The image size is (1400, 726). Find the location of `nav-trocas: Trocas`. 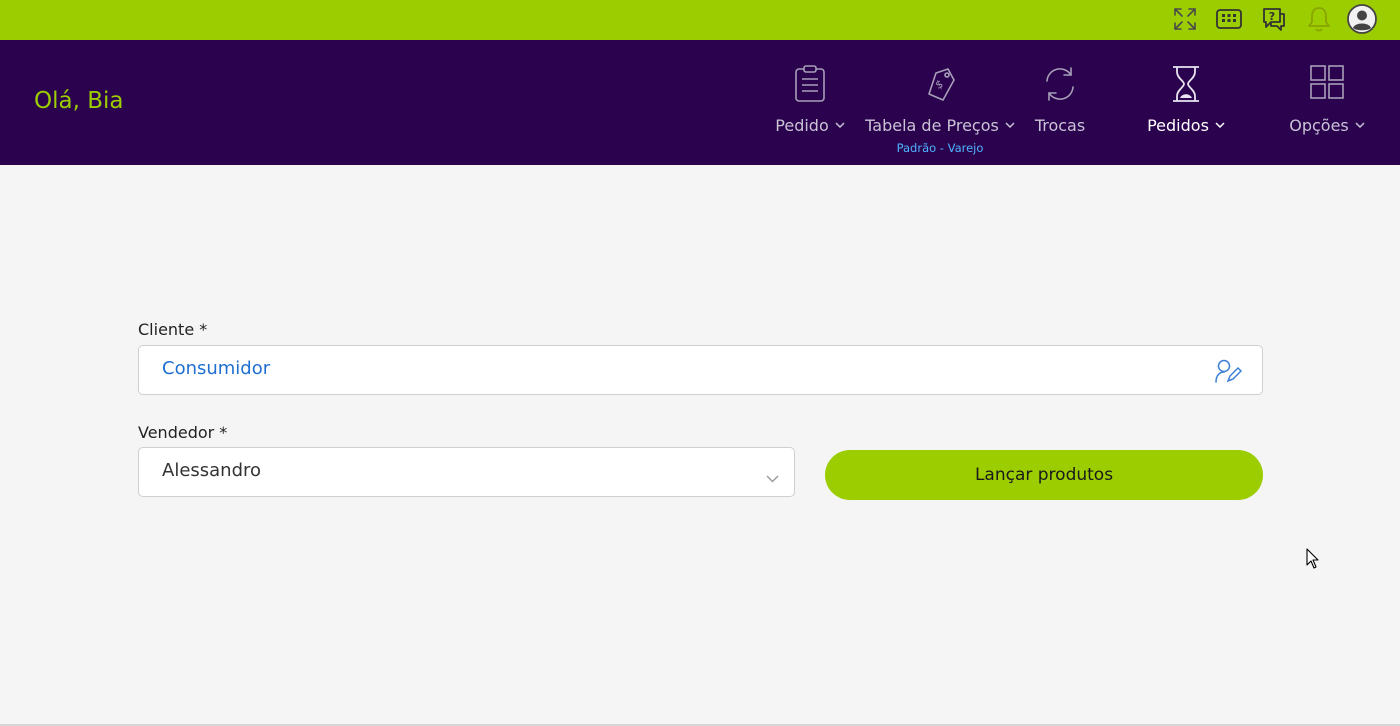

nav-trocas: Trocas is located at coordinates (1060, 102).